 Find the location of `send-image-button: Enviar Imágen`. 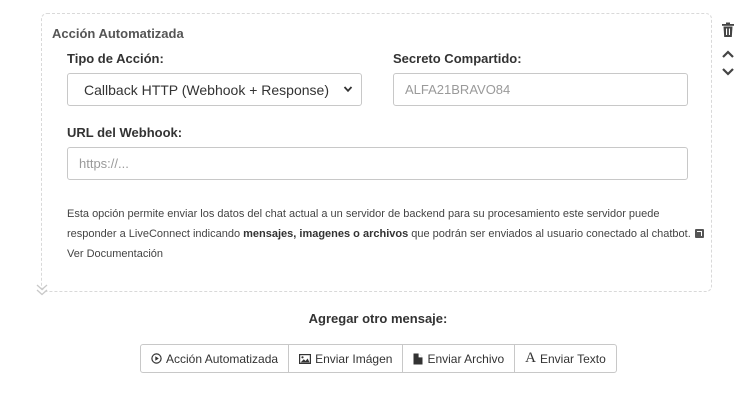

send-image-button: Enviar Imágen is located at coordinates (346, 358).